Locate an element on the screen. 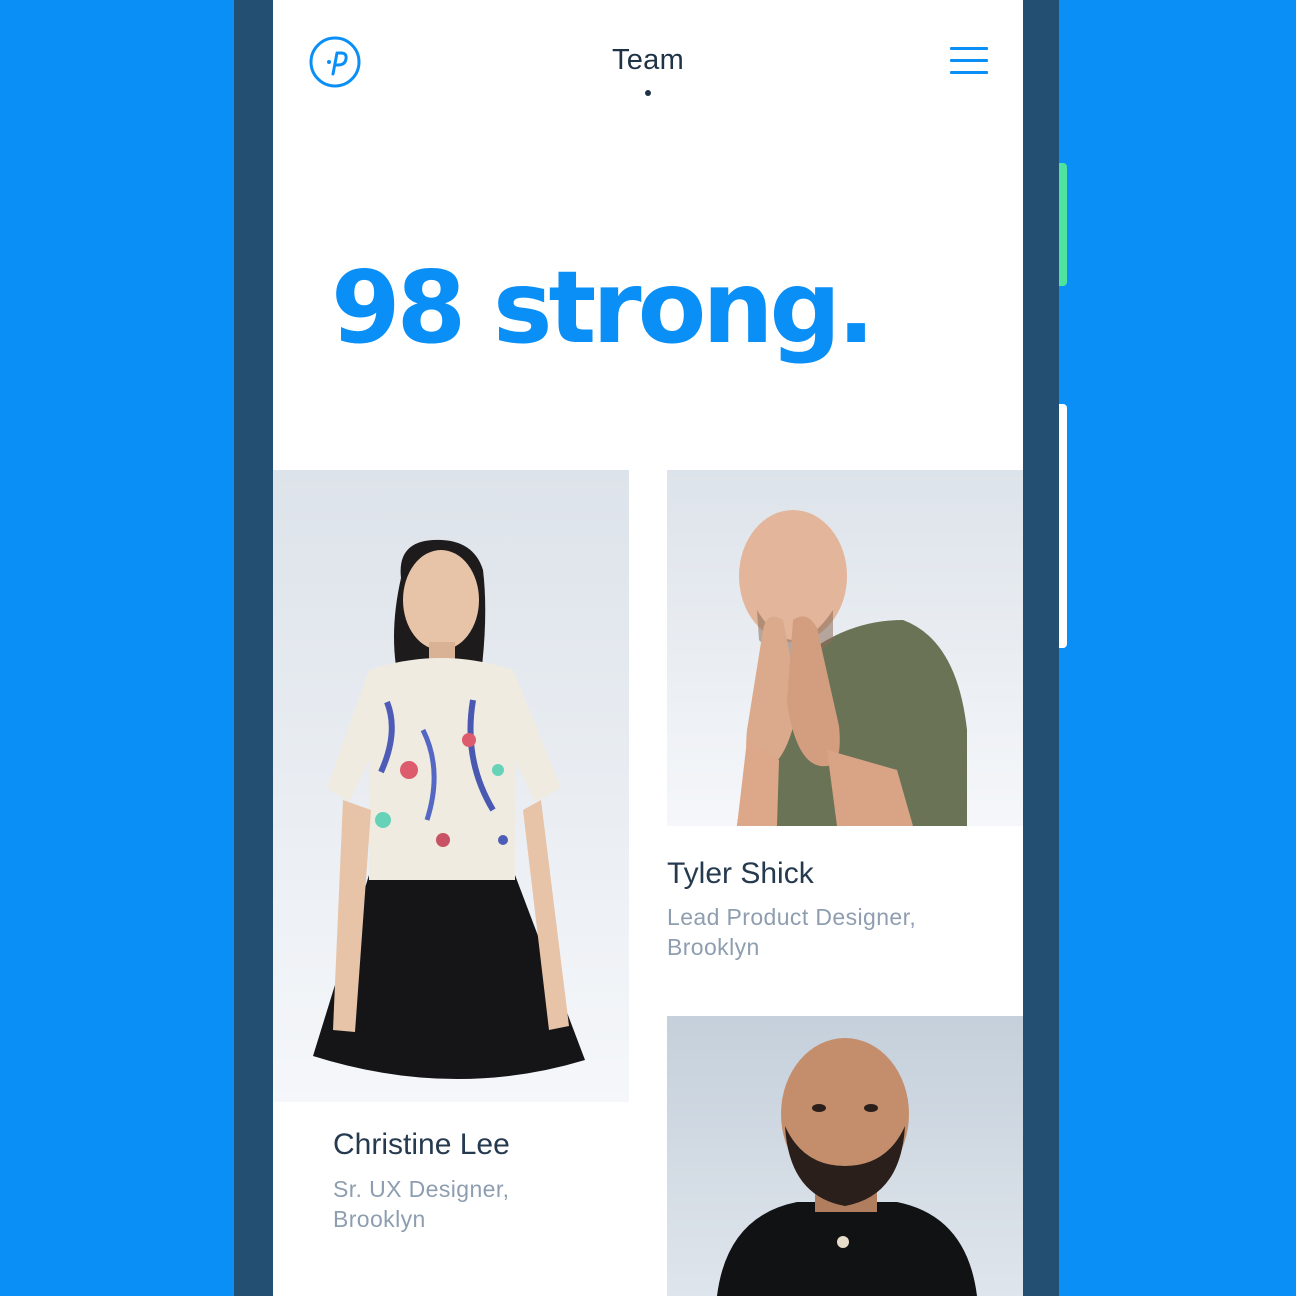  page-indicator-dot is located at coordinates (648, 93).